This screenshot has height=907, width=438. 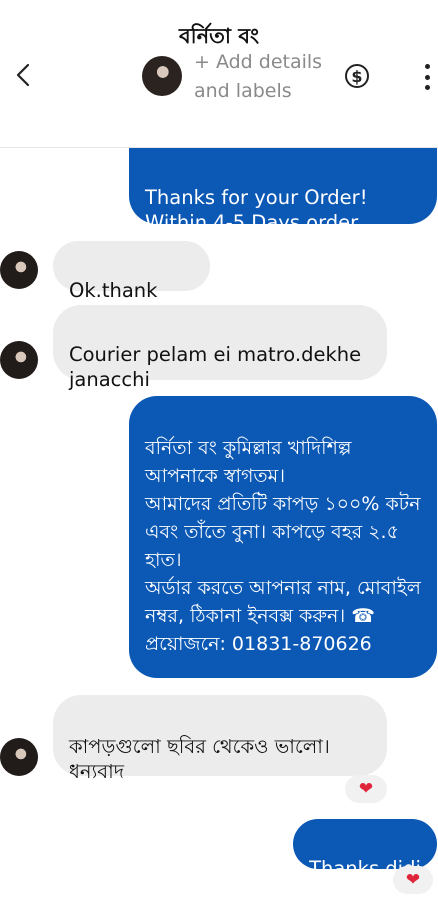 I want to click on dollar-symbol: $, so click(x=357, y=76).